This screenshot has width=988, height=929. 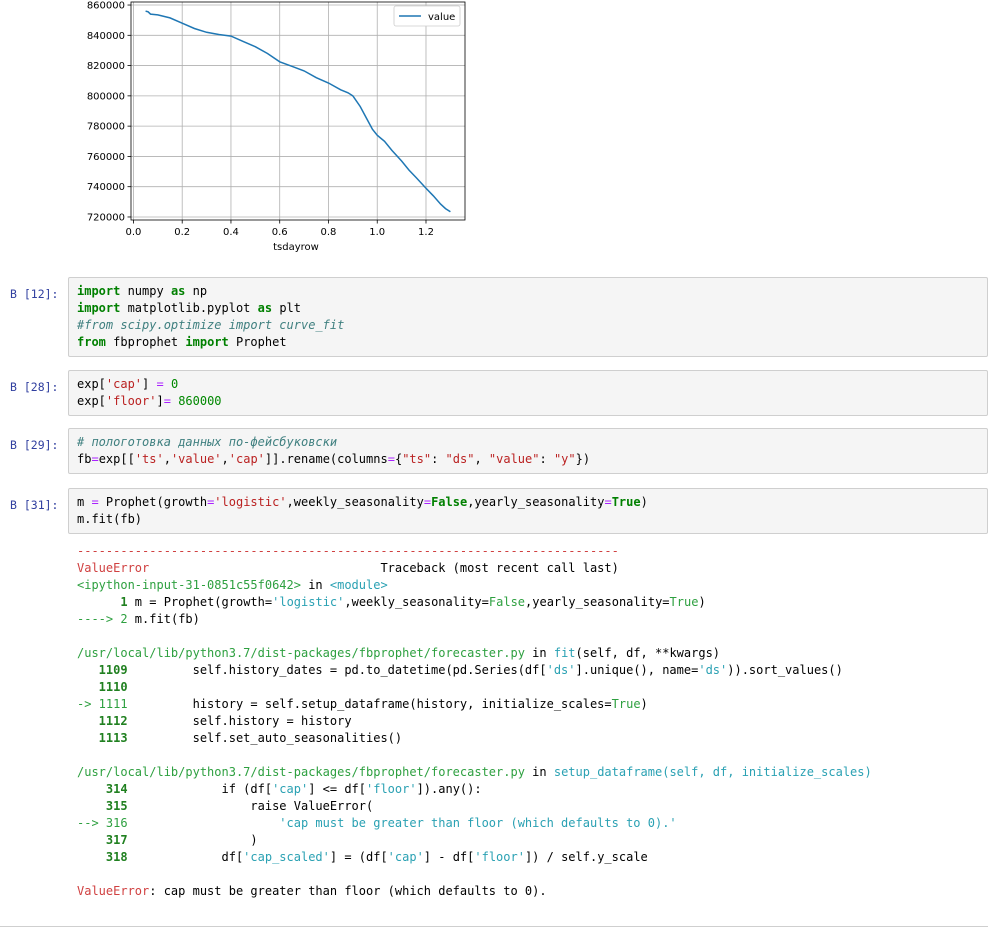 What do you see at coordinates (102, 857) in the screenshot?
I see `traceback-token: 318` at bounding box center [102, 857].